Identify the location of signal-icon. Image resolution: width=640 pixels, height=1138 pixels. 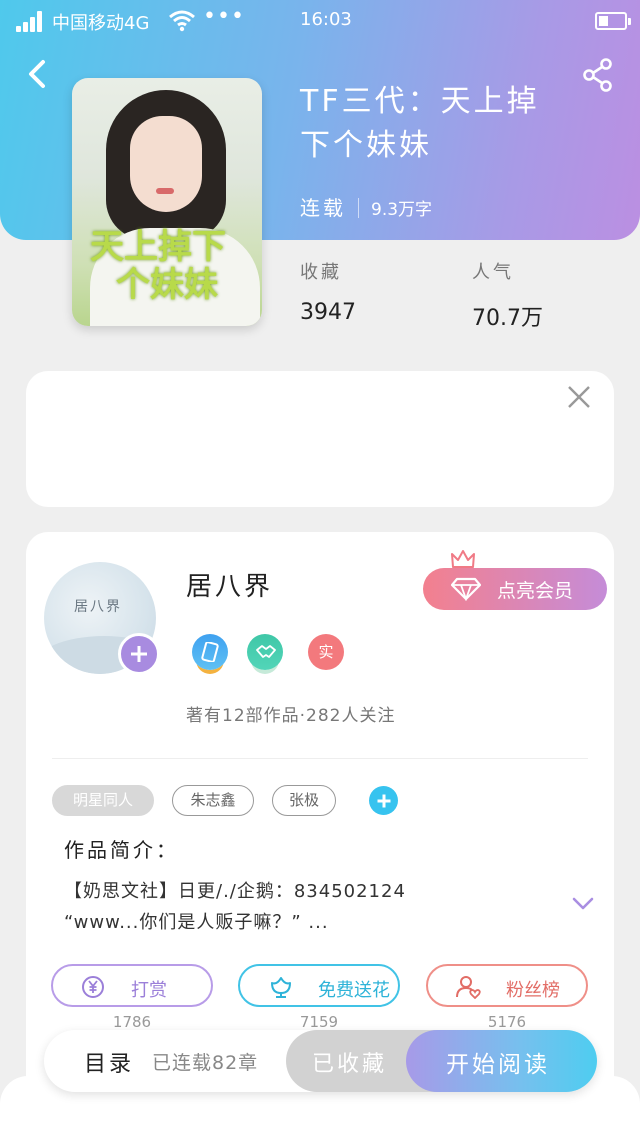
(31, 21).